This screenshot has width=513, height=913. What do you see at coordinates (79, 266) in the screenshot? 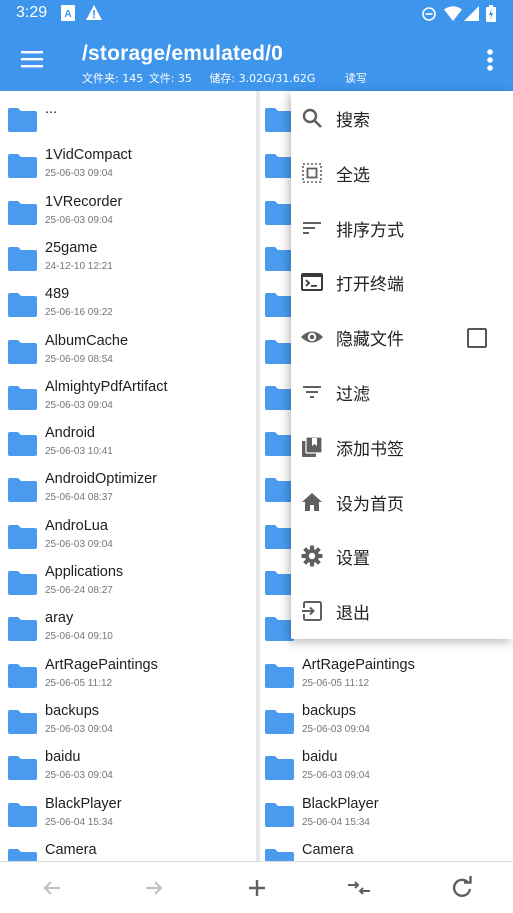
I see `file-date: 24-12-10 12:21` at bounding box center [79, 266].